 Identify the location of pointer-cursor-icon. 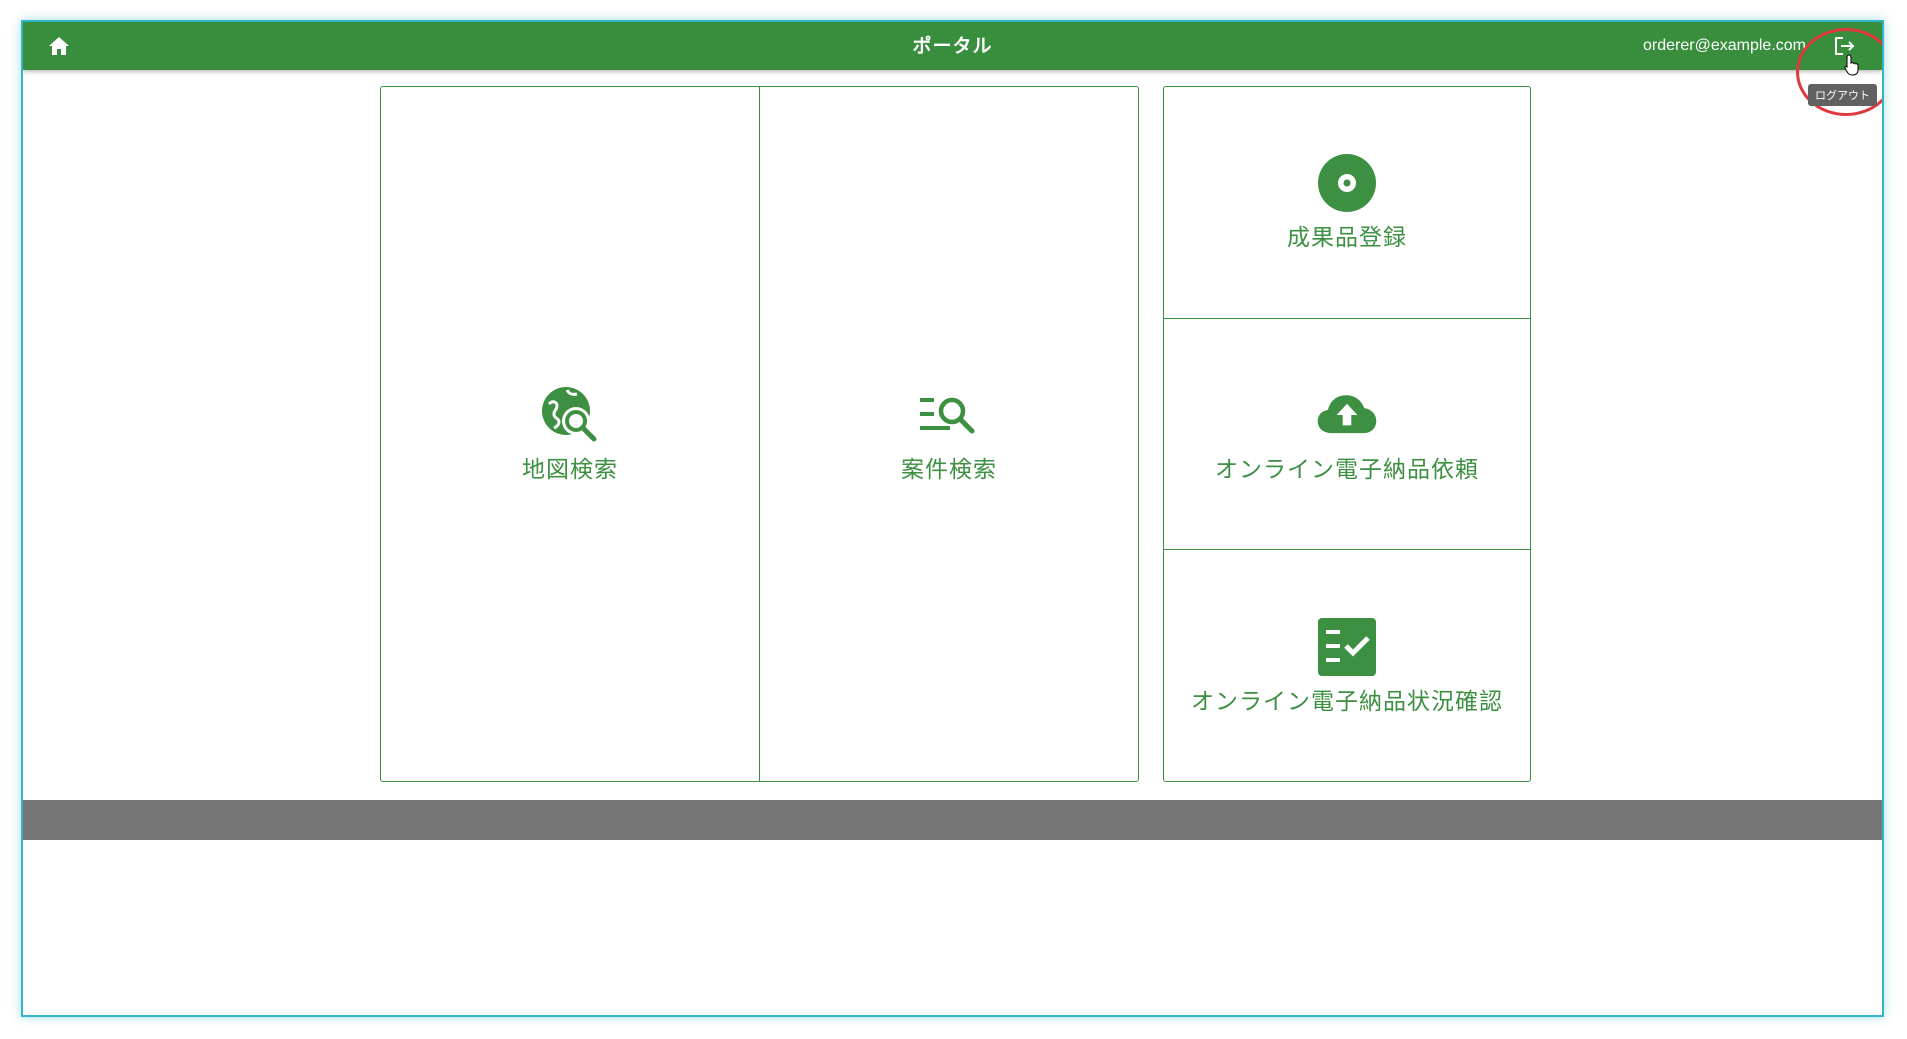
(1851, 65).